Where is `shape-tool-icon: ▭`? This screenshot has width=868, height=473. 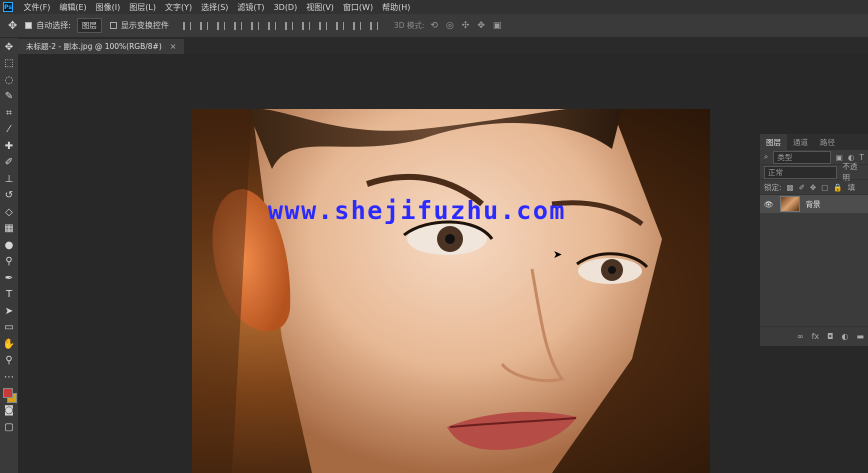
shape-tool-icon: ▭ is located at coordinates (9, 329).